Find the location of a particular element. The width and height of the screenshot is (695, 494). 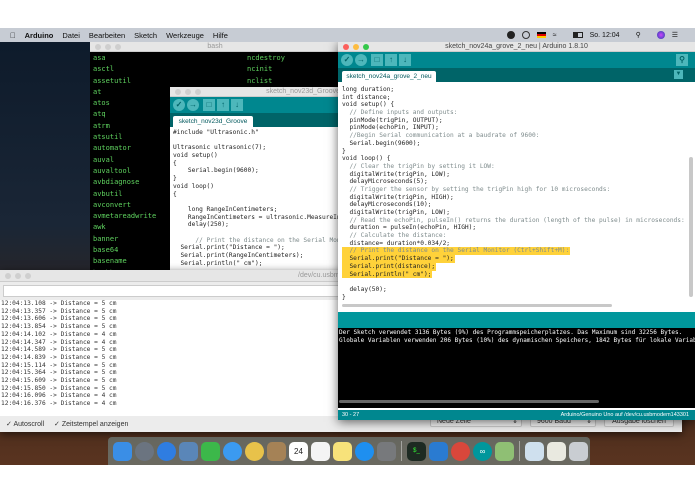

vscode-icon is located at coordinates (438, 451).